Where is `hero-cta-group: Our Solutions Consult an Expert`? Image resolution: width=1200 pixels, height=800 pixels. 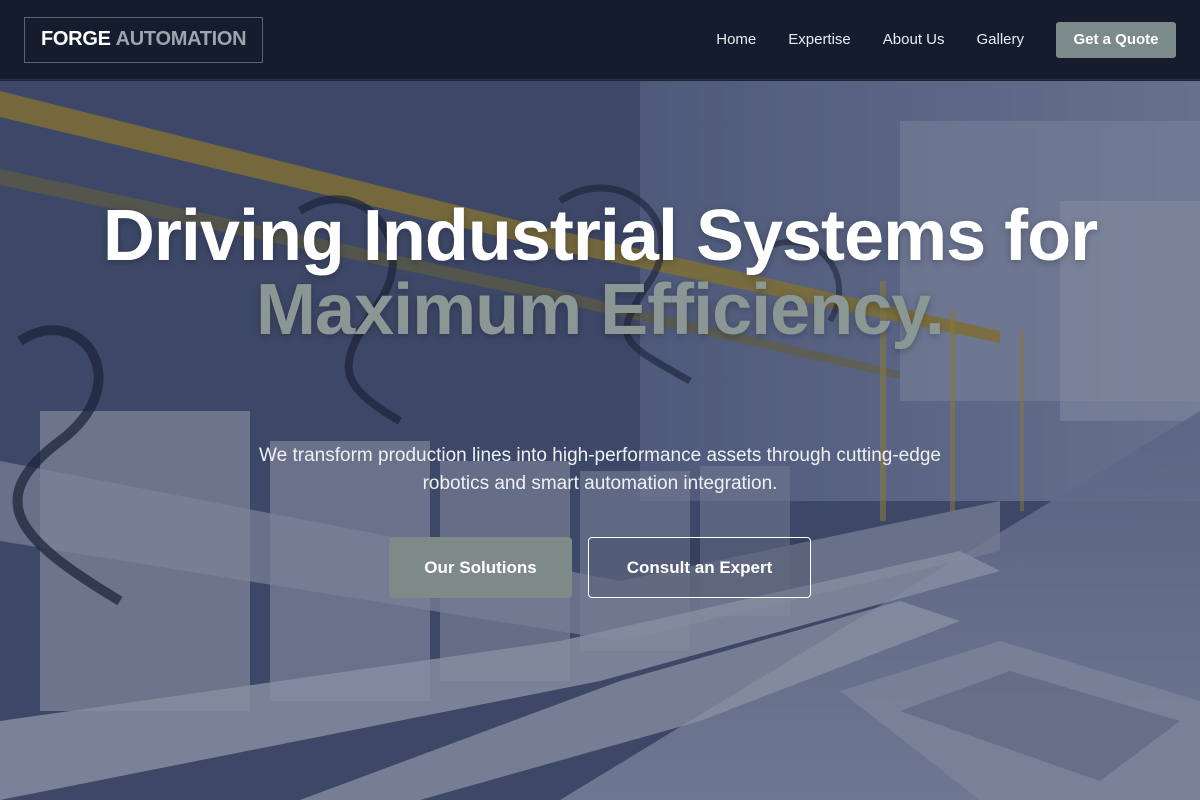 hero-cta-group: Our Solutions Consult an Expert is located at coordinates (600, 567).